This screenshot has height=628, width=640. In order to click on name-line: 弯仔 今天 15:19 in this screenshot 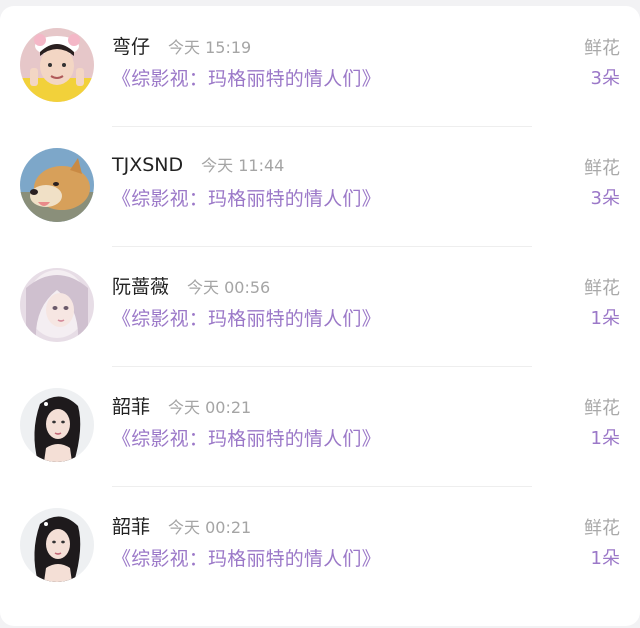, I will do `click(181, 47)`.